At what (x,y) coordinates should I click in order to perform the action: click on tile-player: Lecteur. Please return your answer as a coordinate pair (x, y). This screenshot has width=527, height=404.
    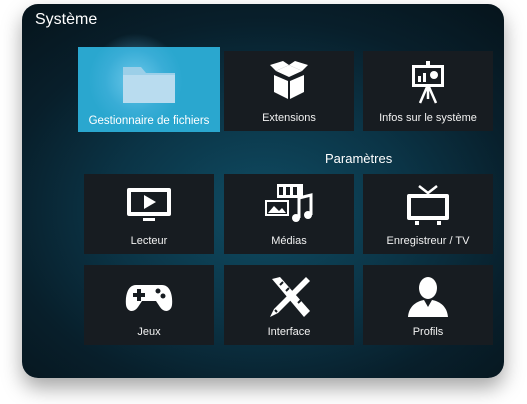
    Looking at the image, I should click on (149, 214).